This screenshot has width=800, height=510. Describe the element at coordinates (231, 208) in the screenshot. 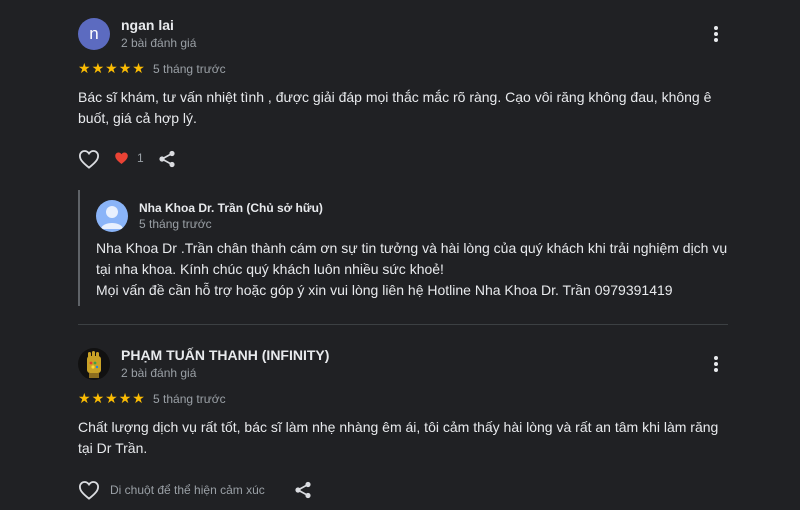

I see `owner-name: Nha Khoa Dr. Trần (Chủ sở hữu)` at that location.